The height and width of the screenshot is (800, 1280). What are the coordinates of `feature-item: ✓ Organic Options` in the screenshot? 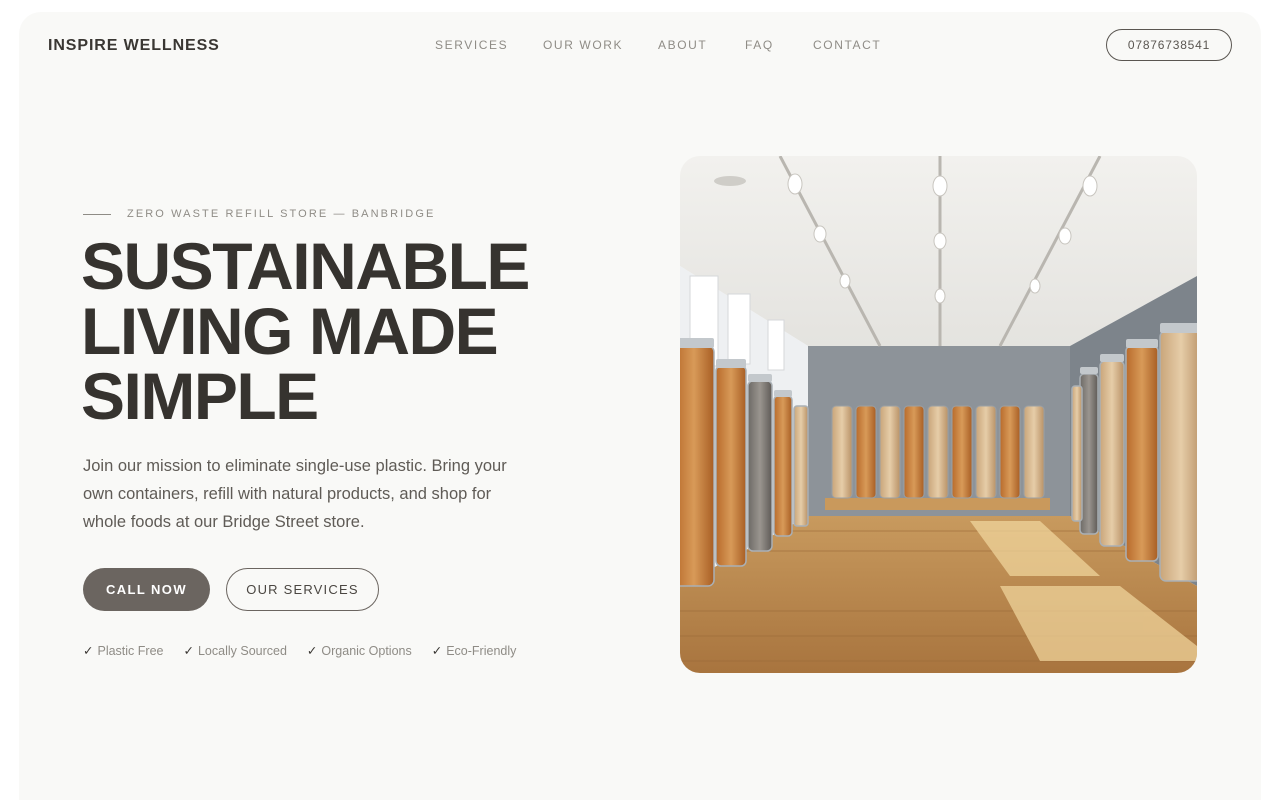 It's located at (359, 650).